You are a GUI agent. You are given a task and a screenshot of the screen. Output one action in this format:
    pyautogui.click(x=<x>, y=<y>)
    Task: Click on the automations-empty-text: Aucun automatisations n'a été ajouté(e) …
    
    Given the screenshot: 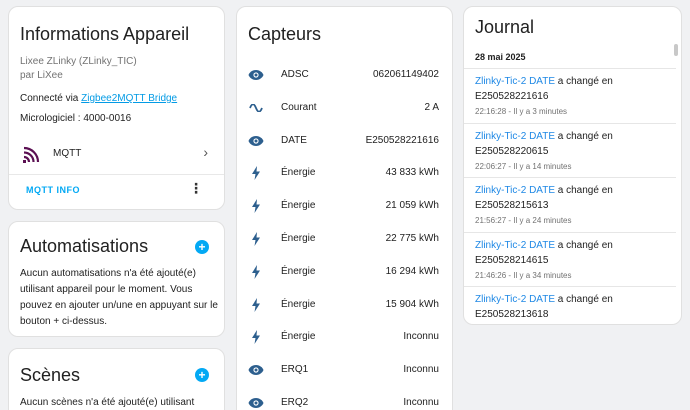 What is the action you would take?
    pyautogui.click(x=119, y=297)
    